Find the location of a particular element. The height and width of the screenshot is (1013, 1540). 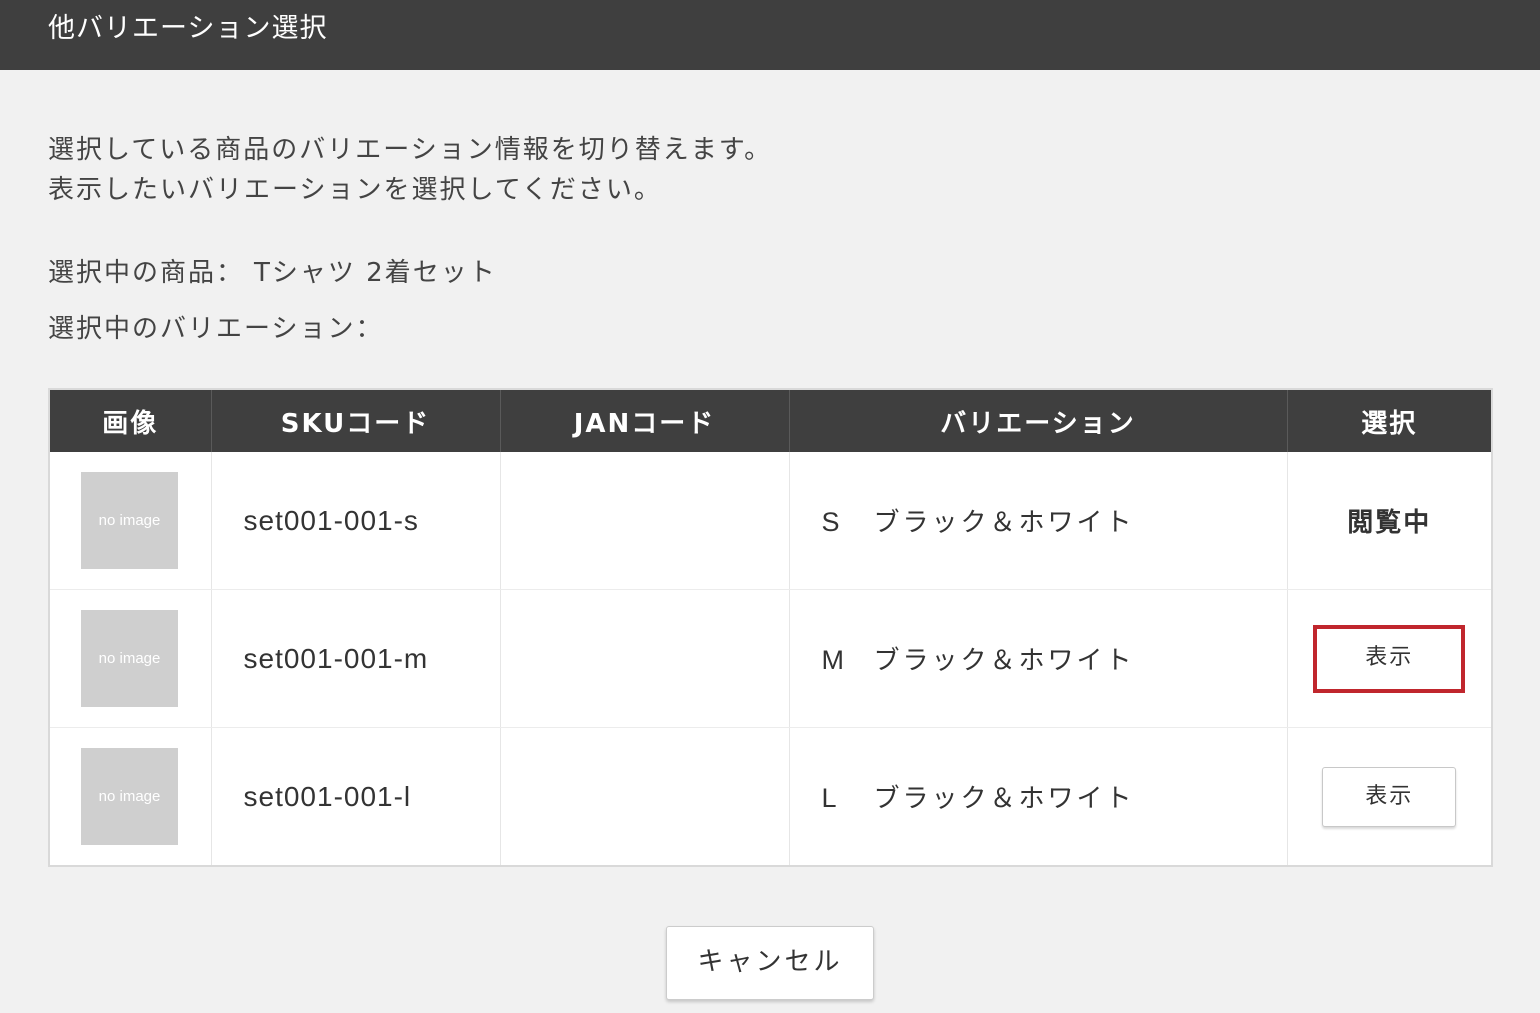

dialog-title: 他バリエーション選択 is located at coordinates (770, 35).